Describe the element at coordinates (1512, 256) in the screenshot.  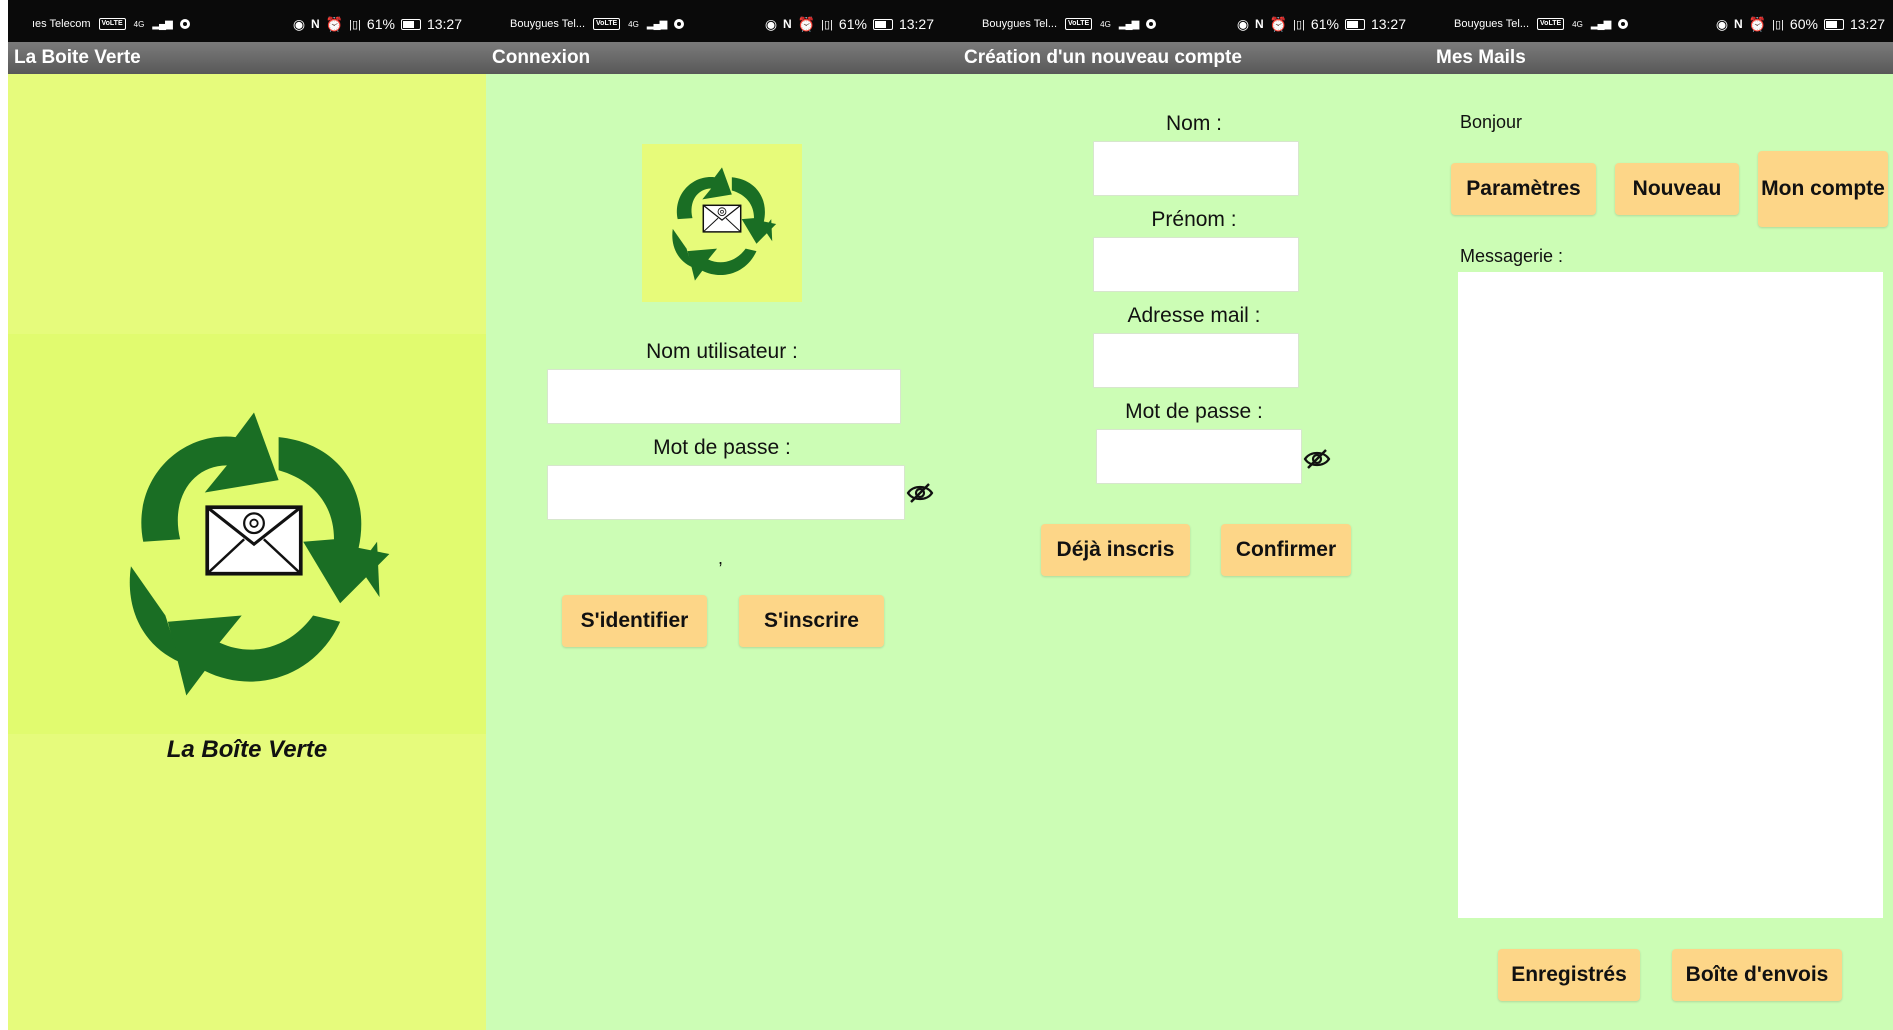
I see `inbox-label: Messagerie :` at that location.